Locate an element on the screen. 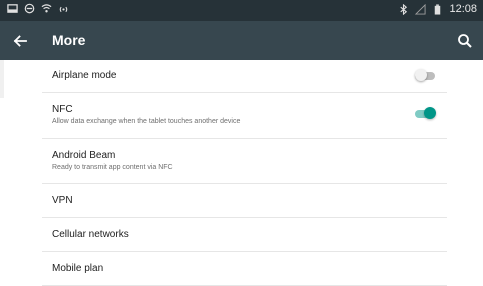 The width and height of the screenshot is (483, 286). airplane-mode-item: Airplane mode is located at coordinates (244, 76).